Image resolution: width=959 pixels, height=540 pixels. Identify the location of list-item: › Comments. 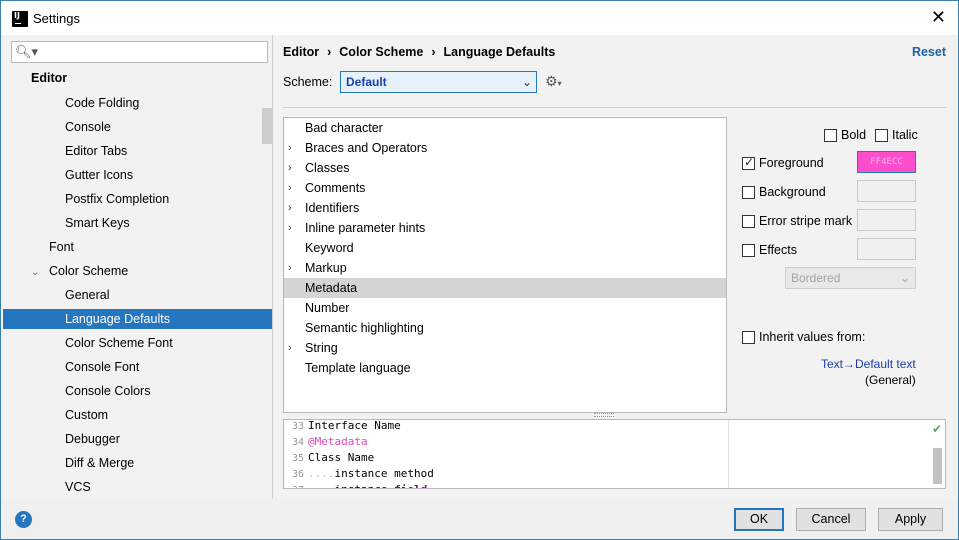
(505, 188).